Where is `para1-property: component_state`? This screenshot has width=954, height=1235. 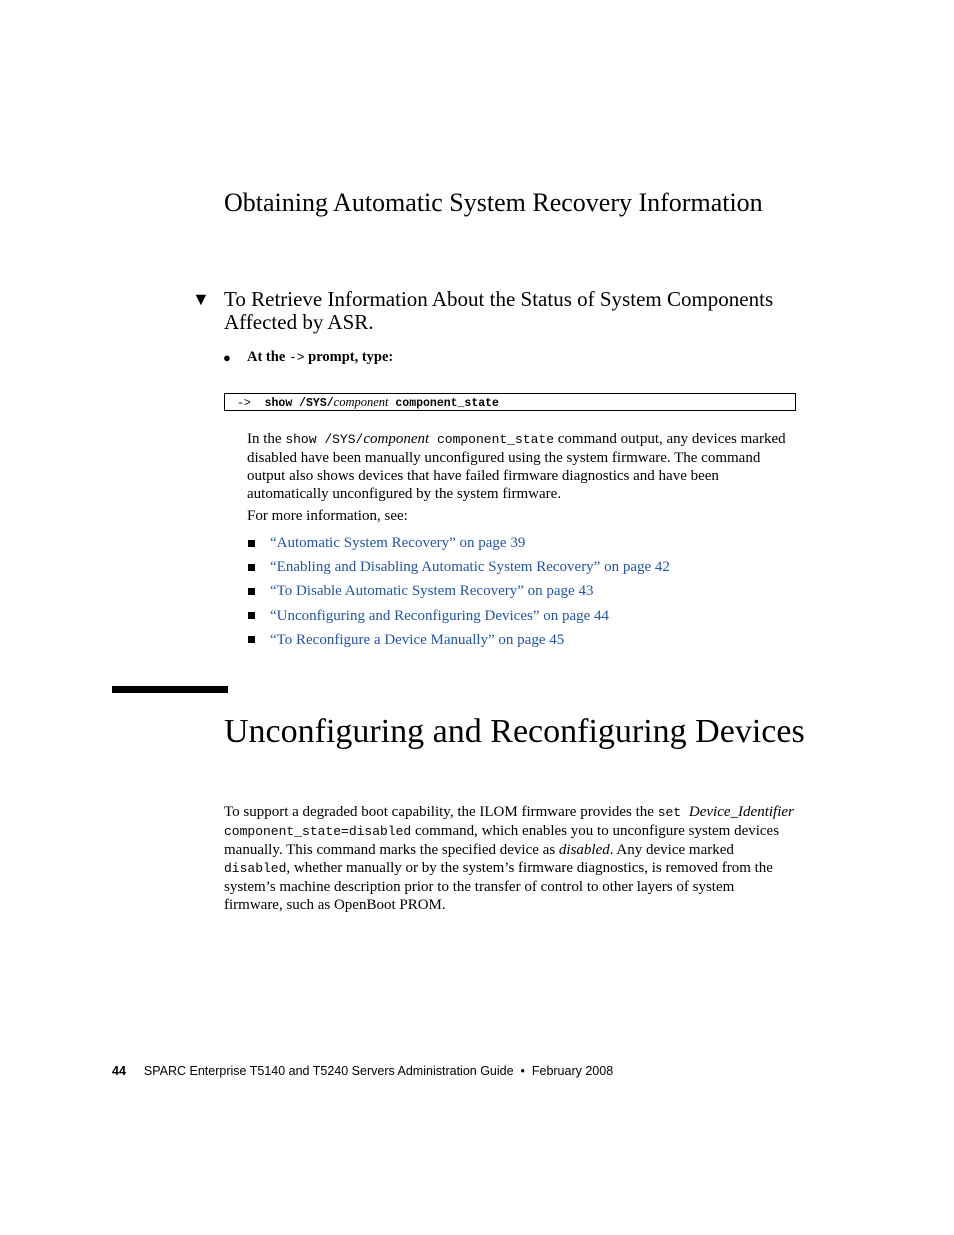 para1-property: component_state is located at coordinates (491, 439).